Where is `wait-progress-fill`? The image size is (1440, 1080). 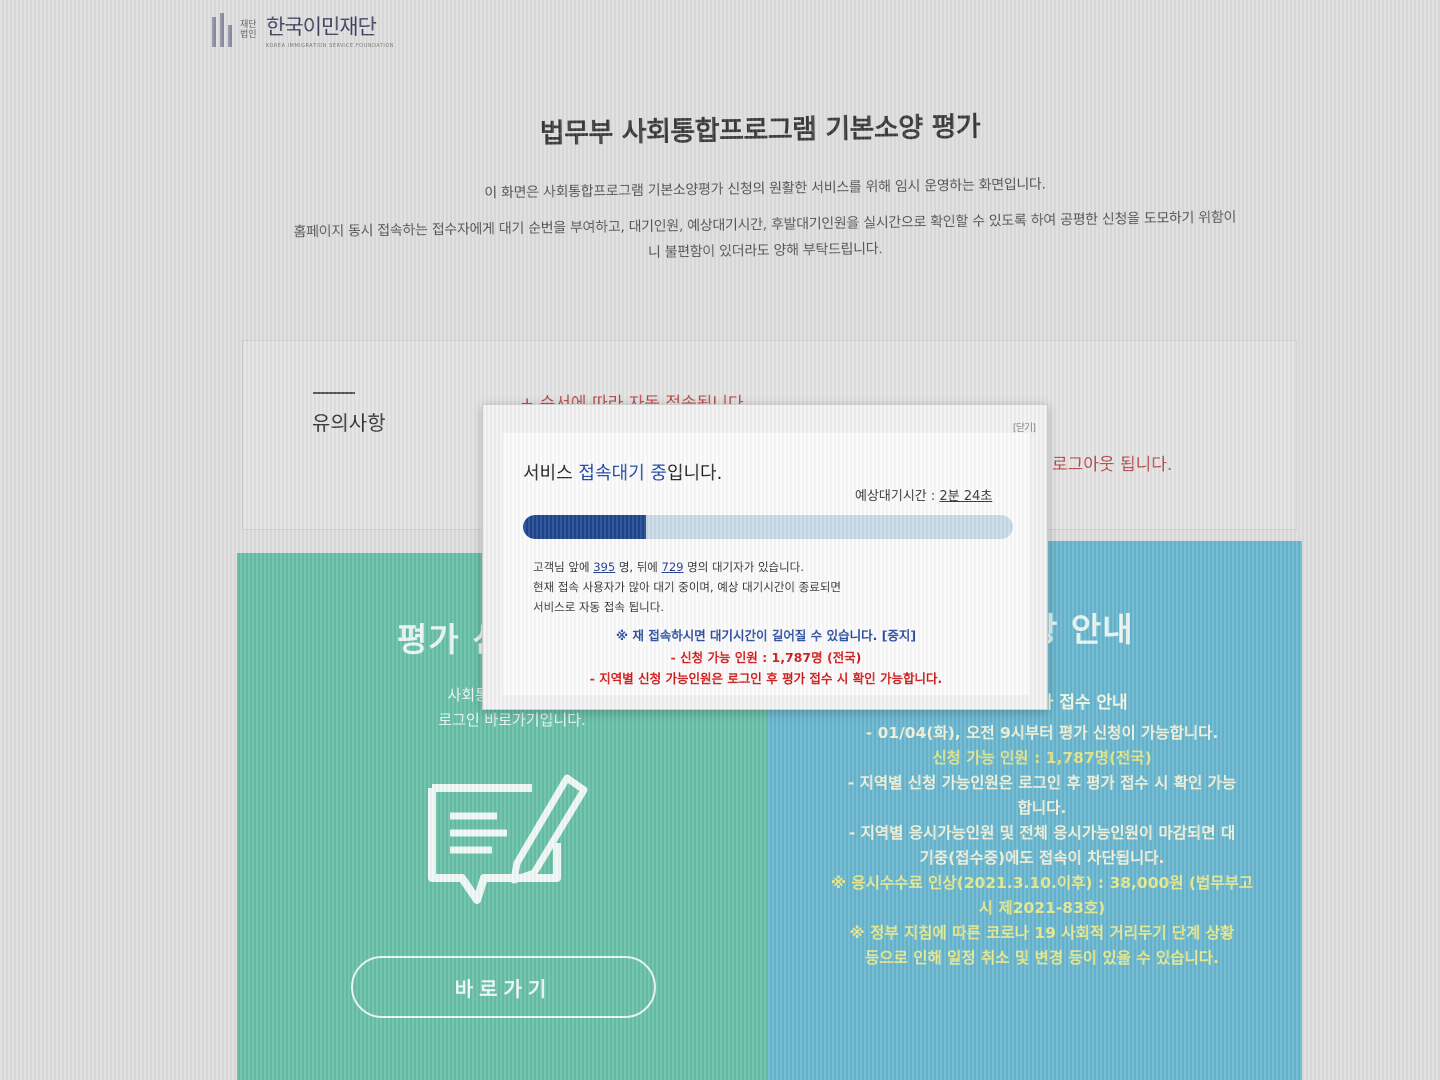
wait-progress-fill is located at coordinates (584, 527).